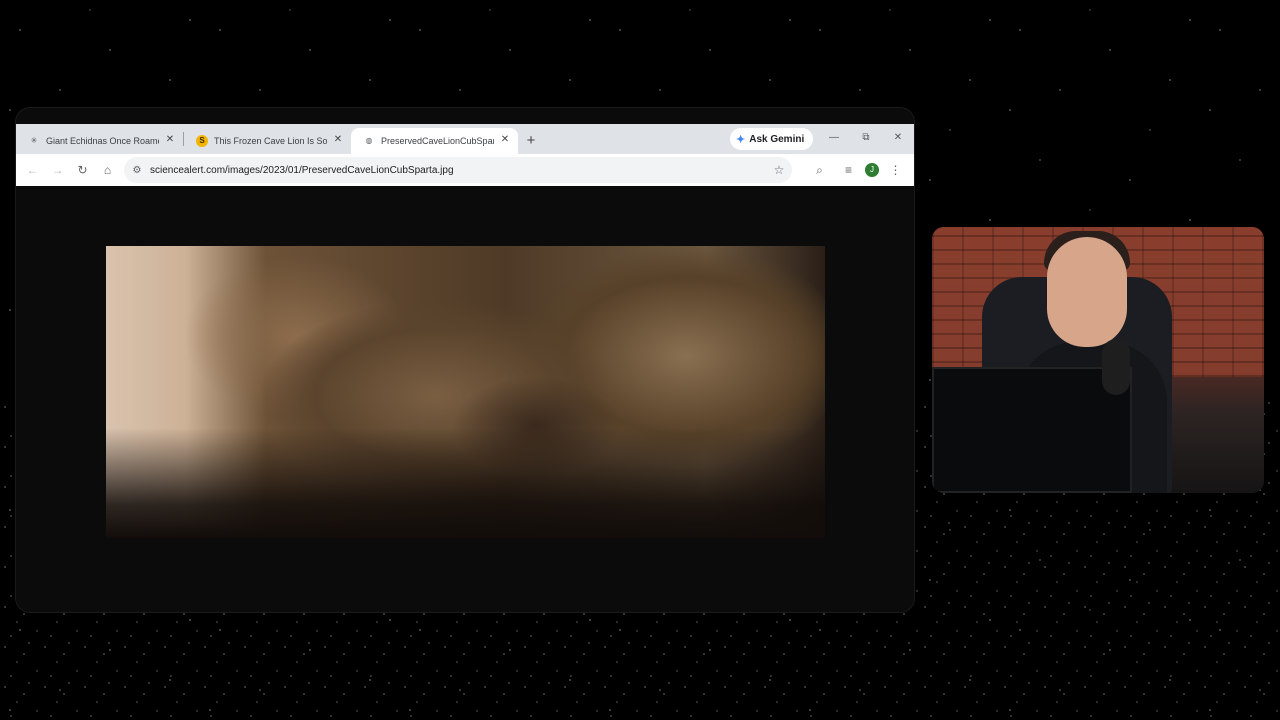 This screenshot has width=1280, height=720. I want to click on google-lens-icon: ⌕, so click(819, 170).